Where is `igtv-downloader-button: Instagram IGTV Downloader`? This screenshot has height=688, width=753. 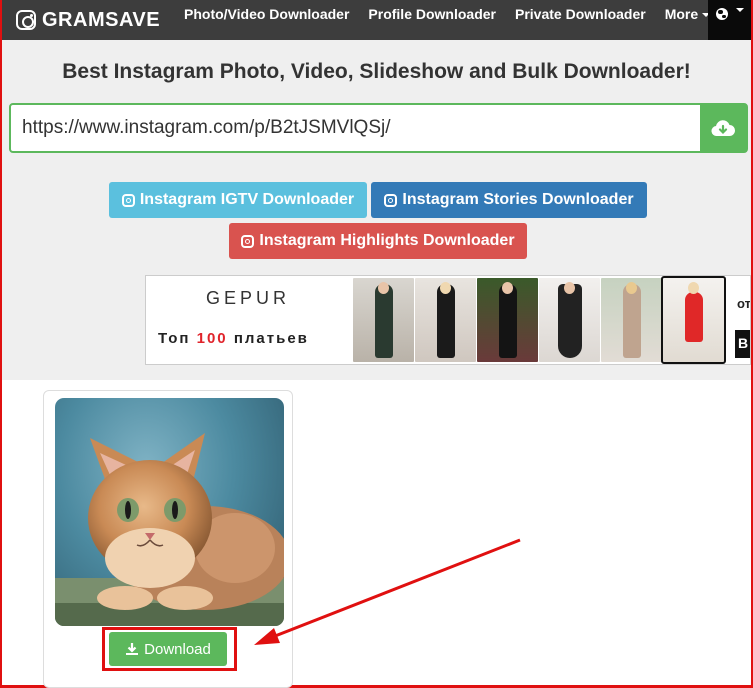 igtv-downloader-button: Instagram IGTV Downloader is located at coordinates (238, 200).